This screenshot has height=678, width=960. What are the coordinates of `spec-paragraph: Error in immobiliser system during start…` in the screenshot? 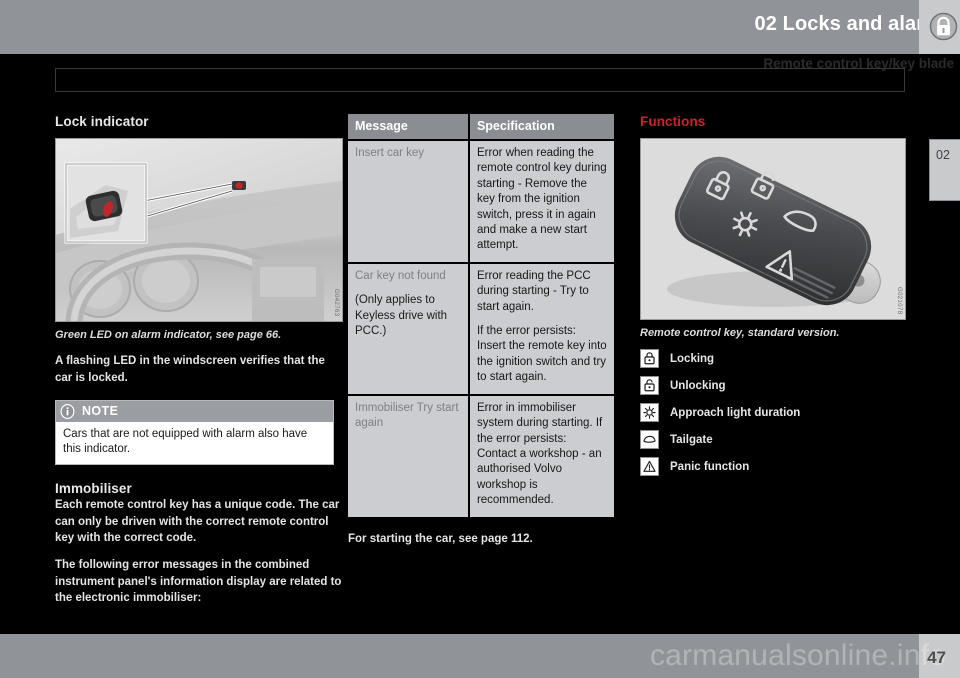 It's located at (539, 454).